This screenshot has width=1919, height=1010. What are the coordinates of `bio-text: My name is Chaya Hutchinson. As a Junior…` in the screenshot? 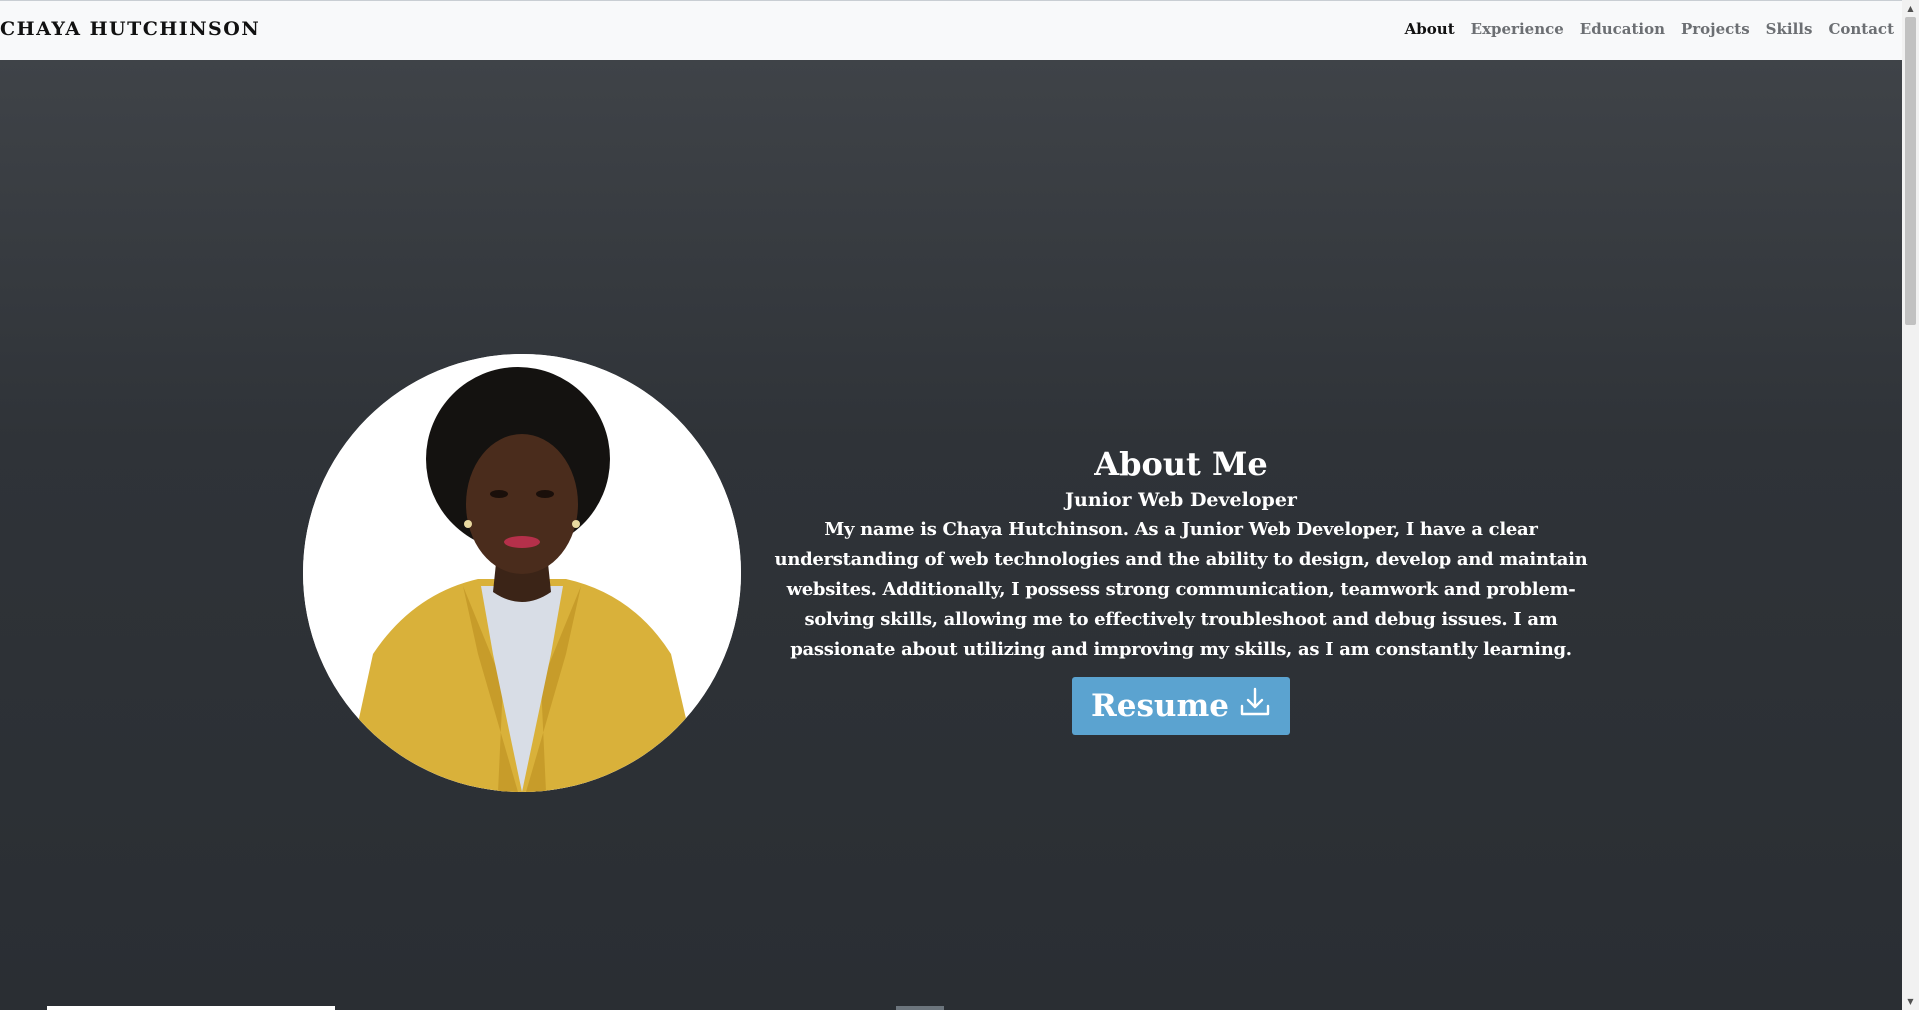 It's located at (1181, 590).